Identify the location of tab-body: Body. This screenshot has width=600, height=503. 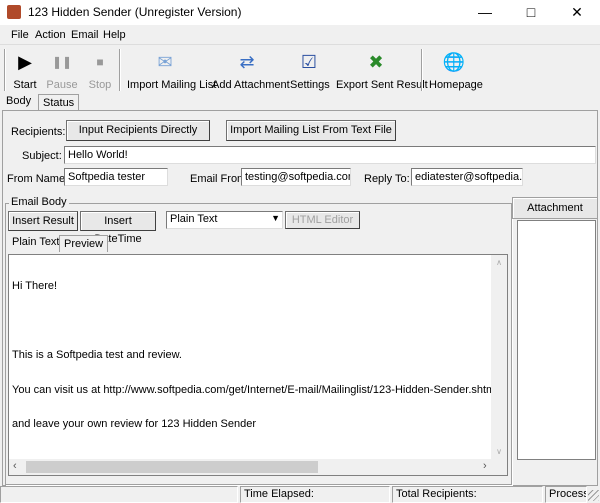
(19, 102).